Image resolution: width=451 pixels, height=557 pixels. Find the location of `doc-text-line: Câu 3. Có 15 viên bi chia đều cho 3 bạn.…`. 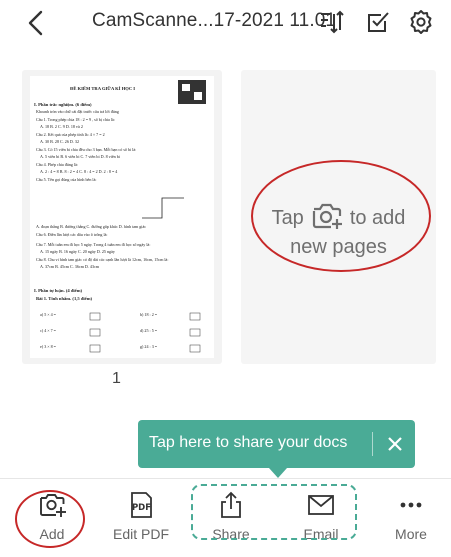

doc-text-line: Câu 3. Có 15 viên bi chia đều cho 3 bạn.… is located at coordinates (86, 149).